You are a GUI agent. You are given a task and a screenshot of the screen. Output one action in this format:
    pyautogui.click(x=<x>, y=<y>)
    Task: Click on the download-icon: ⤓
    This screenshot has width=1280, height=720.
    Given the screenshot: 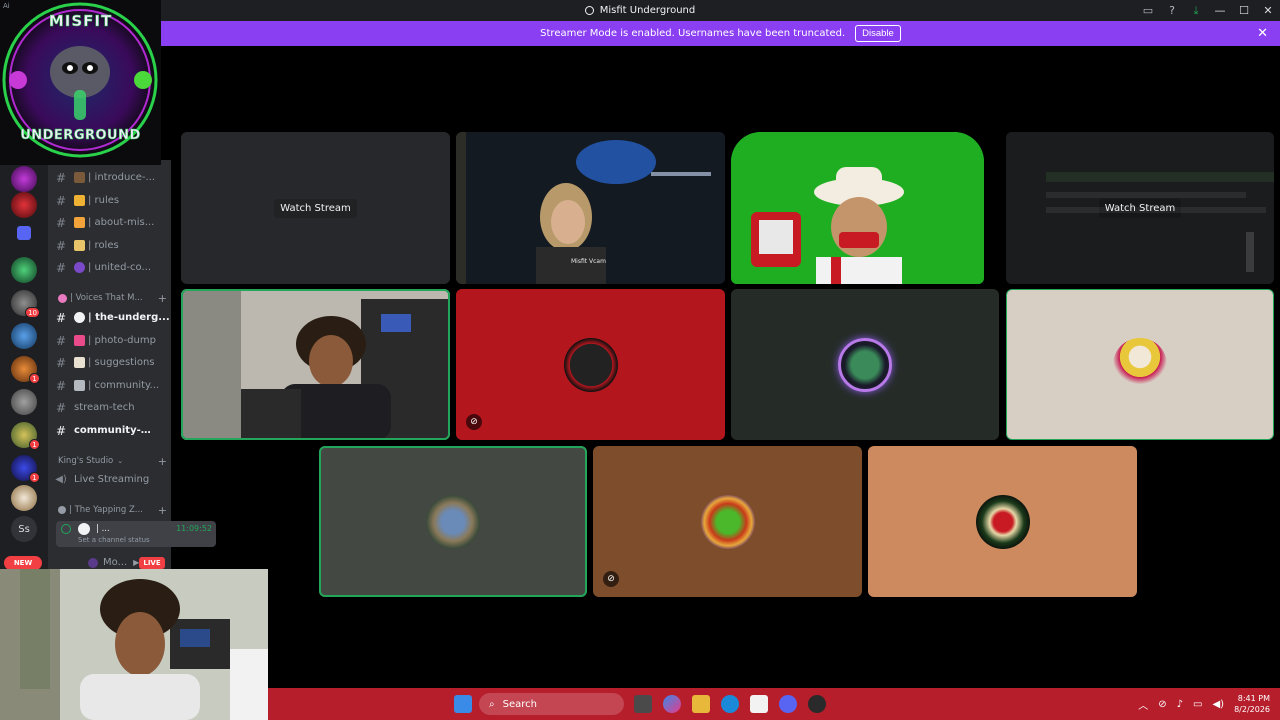 What is the action you would take?
    pyautogui.click(x=1196, y=10)
    